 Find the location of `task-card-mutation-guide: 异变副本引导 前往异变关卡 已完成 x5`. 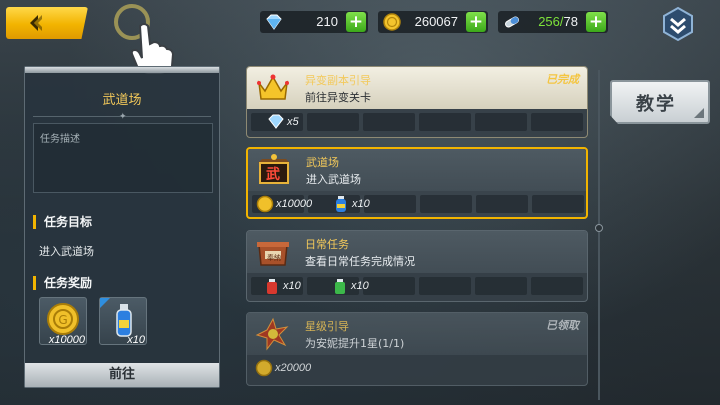

task-card-mutation-guide: 异变副本引导 前往异变关卡 已完成 x5 is located at coordinates (417, 102).